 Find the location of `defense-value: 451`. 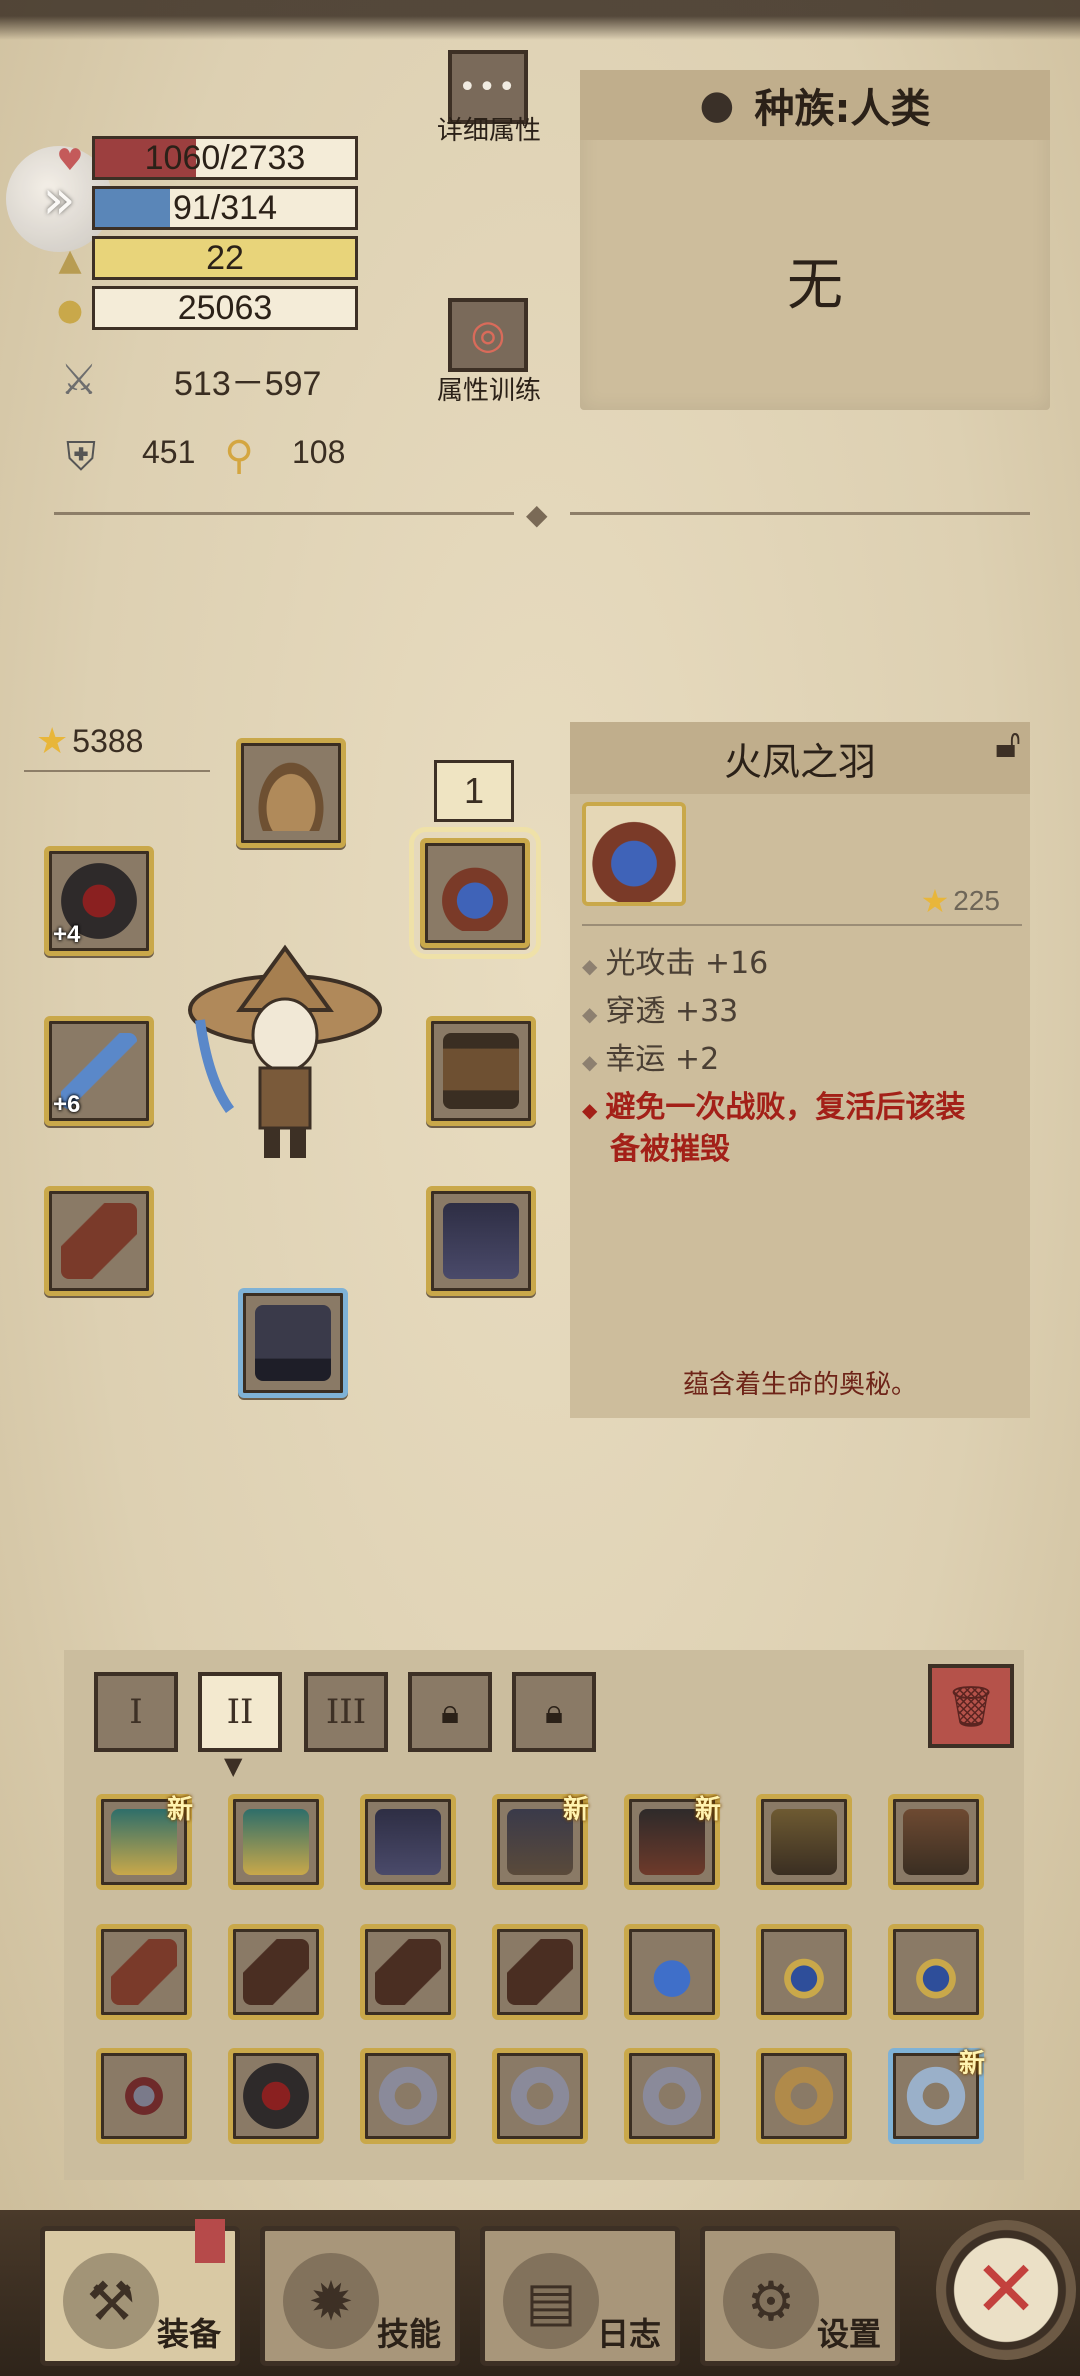

defense-value: 451 is located at coordinates (169, 452).